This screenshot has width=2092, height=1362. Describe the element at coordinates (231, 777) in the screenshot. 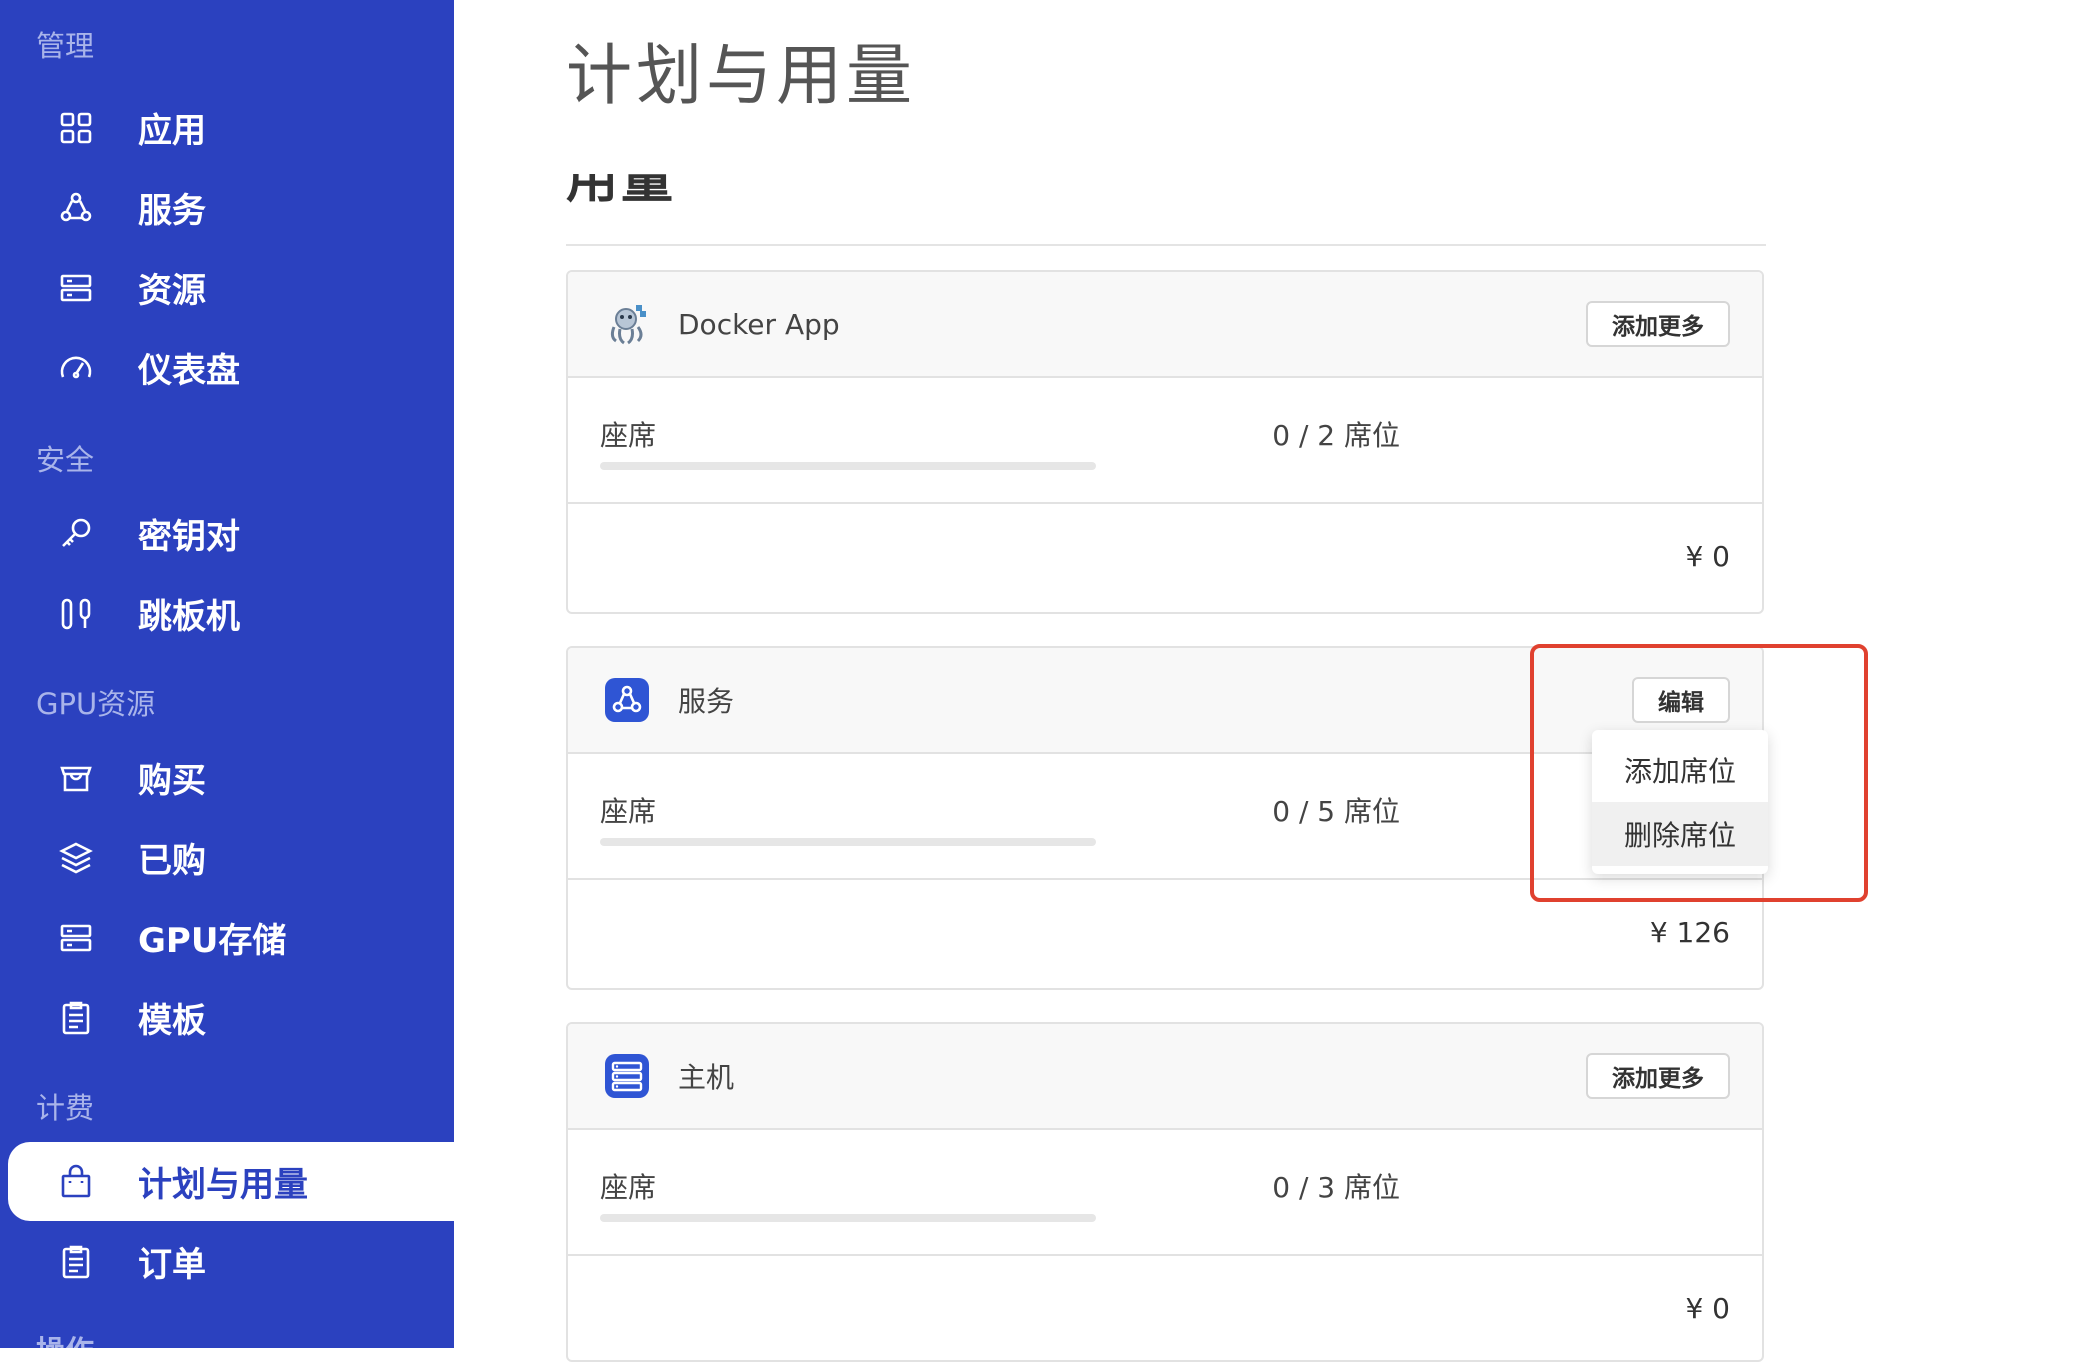

I see `sidebar-item-buy: 购买` at that location.